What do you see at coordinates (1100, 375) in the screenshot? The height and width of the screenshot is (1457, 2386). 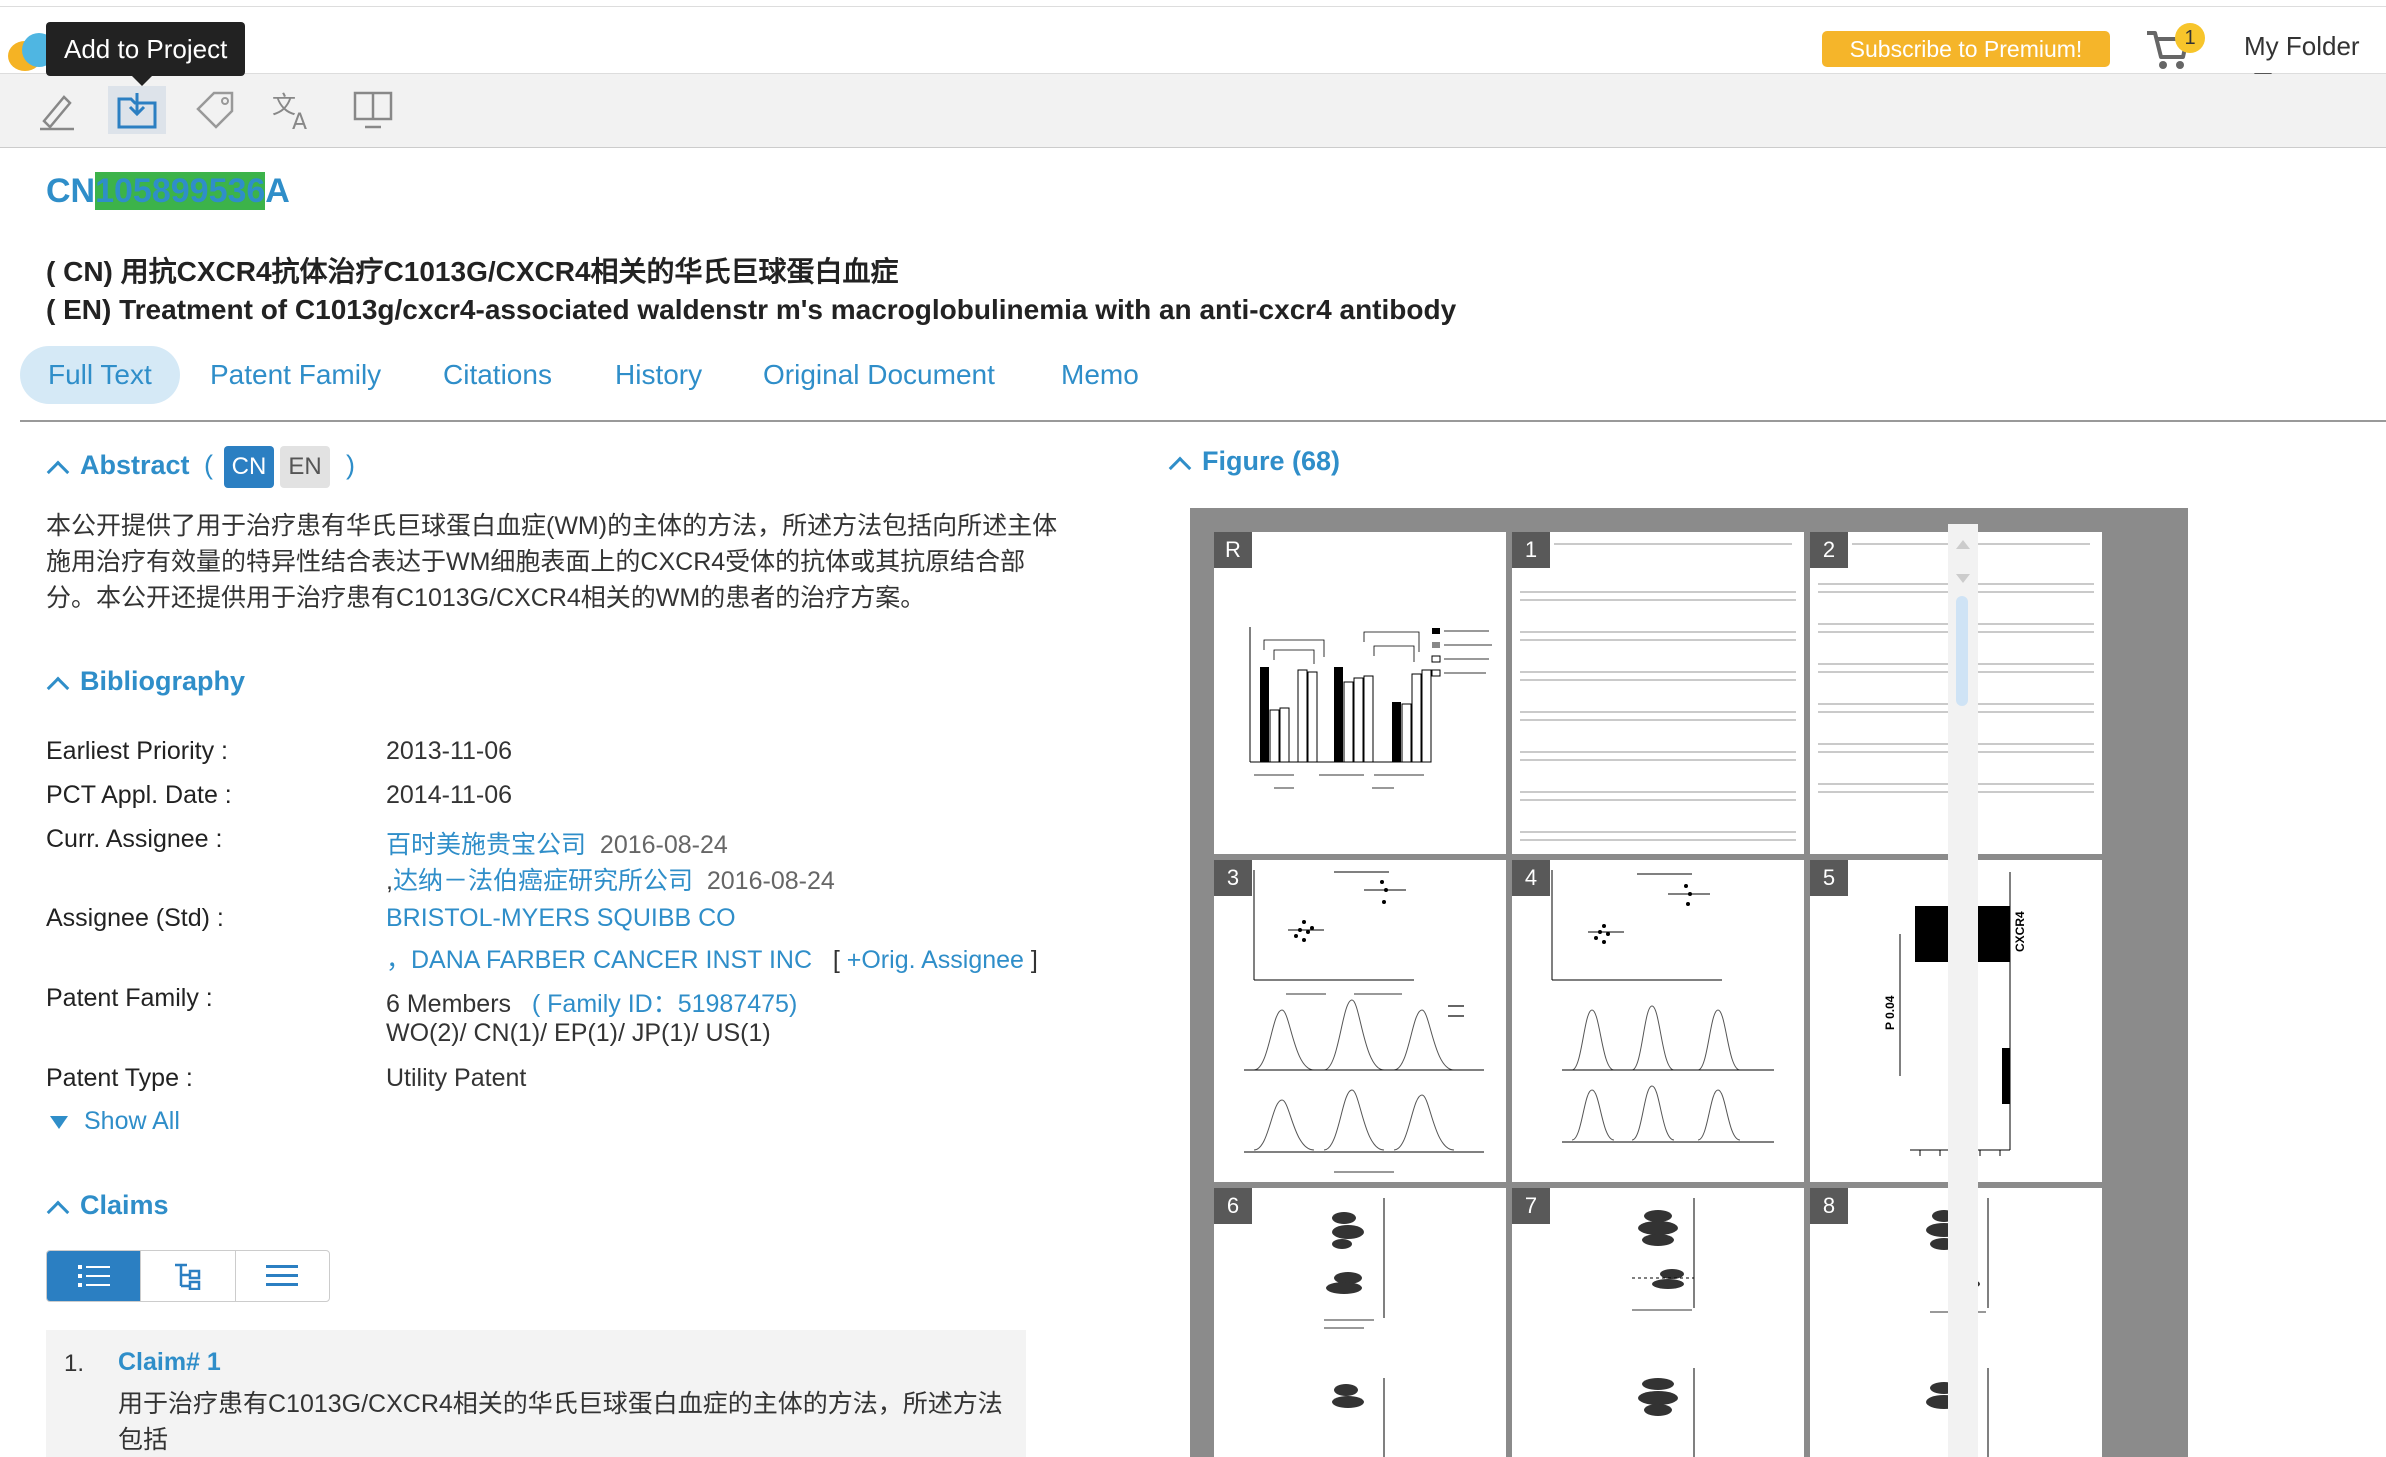 I see `tab-memo: Memo` at bounding box center [1100, 375].